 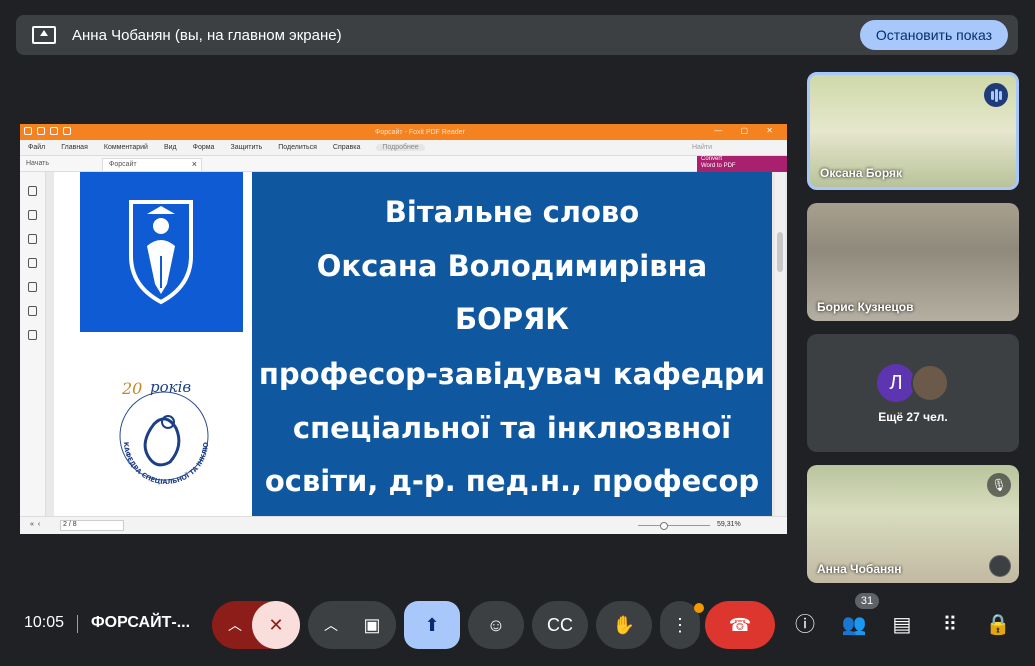 I want to click on quick-access-toolbar, so click(x=47, y=131).